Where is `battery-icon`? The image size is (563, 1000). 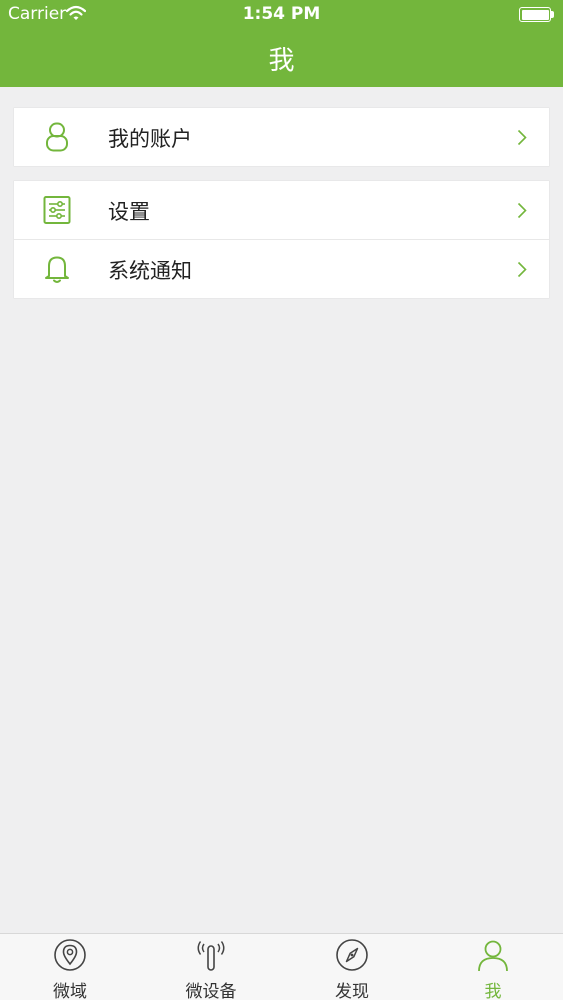
battery-icon is located at coordinates (537, 14).